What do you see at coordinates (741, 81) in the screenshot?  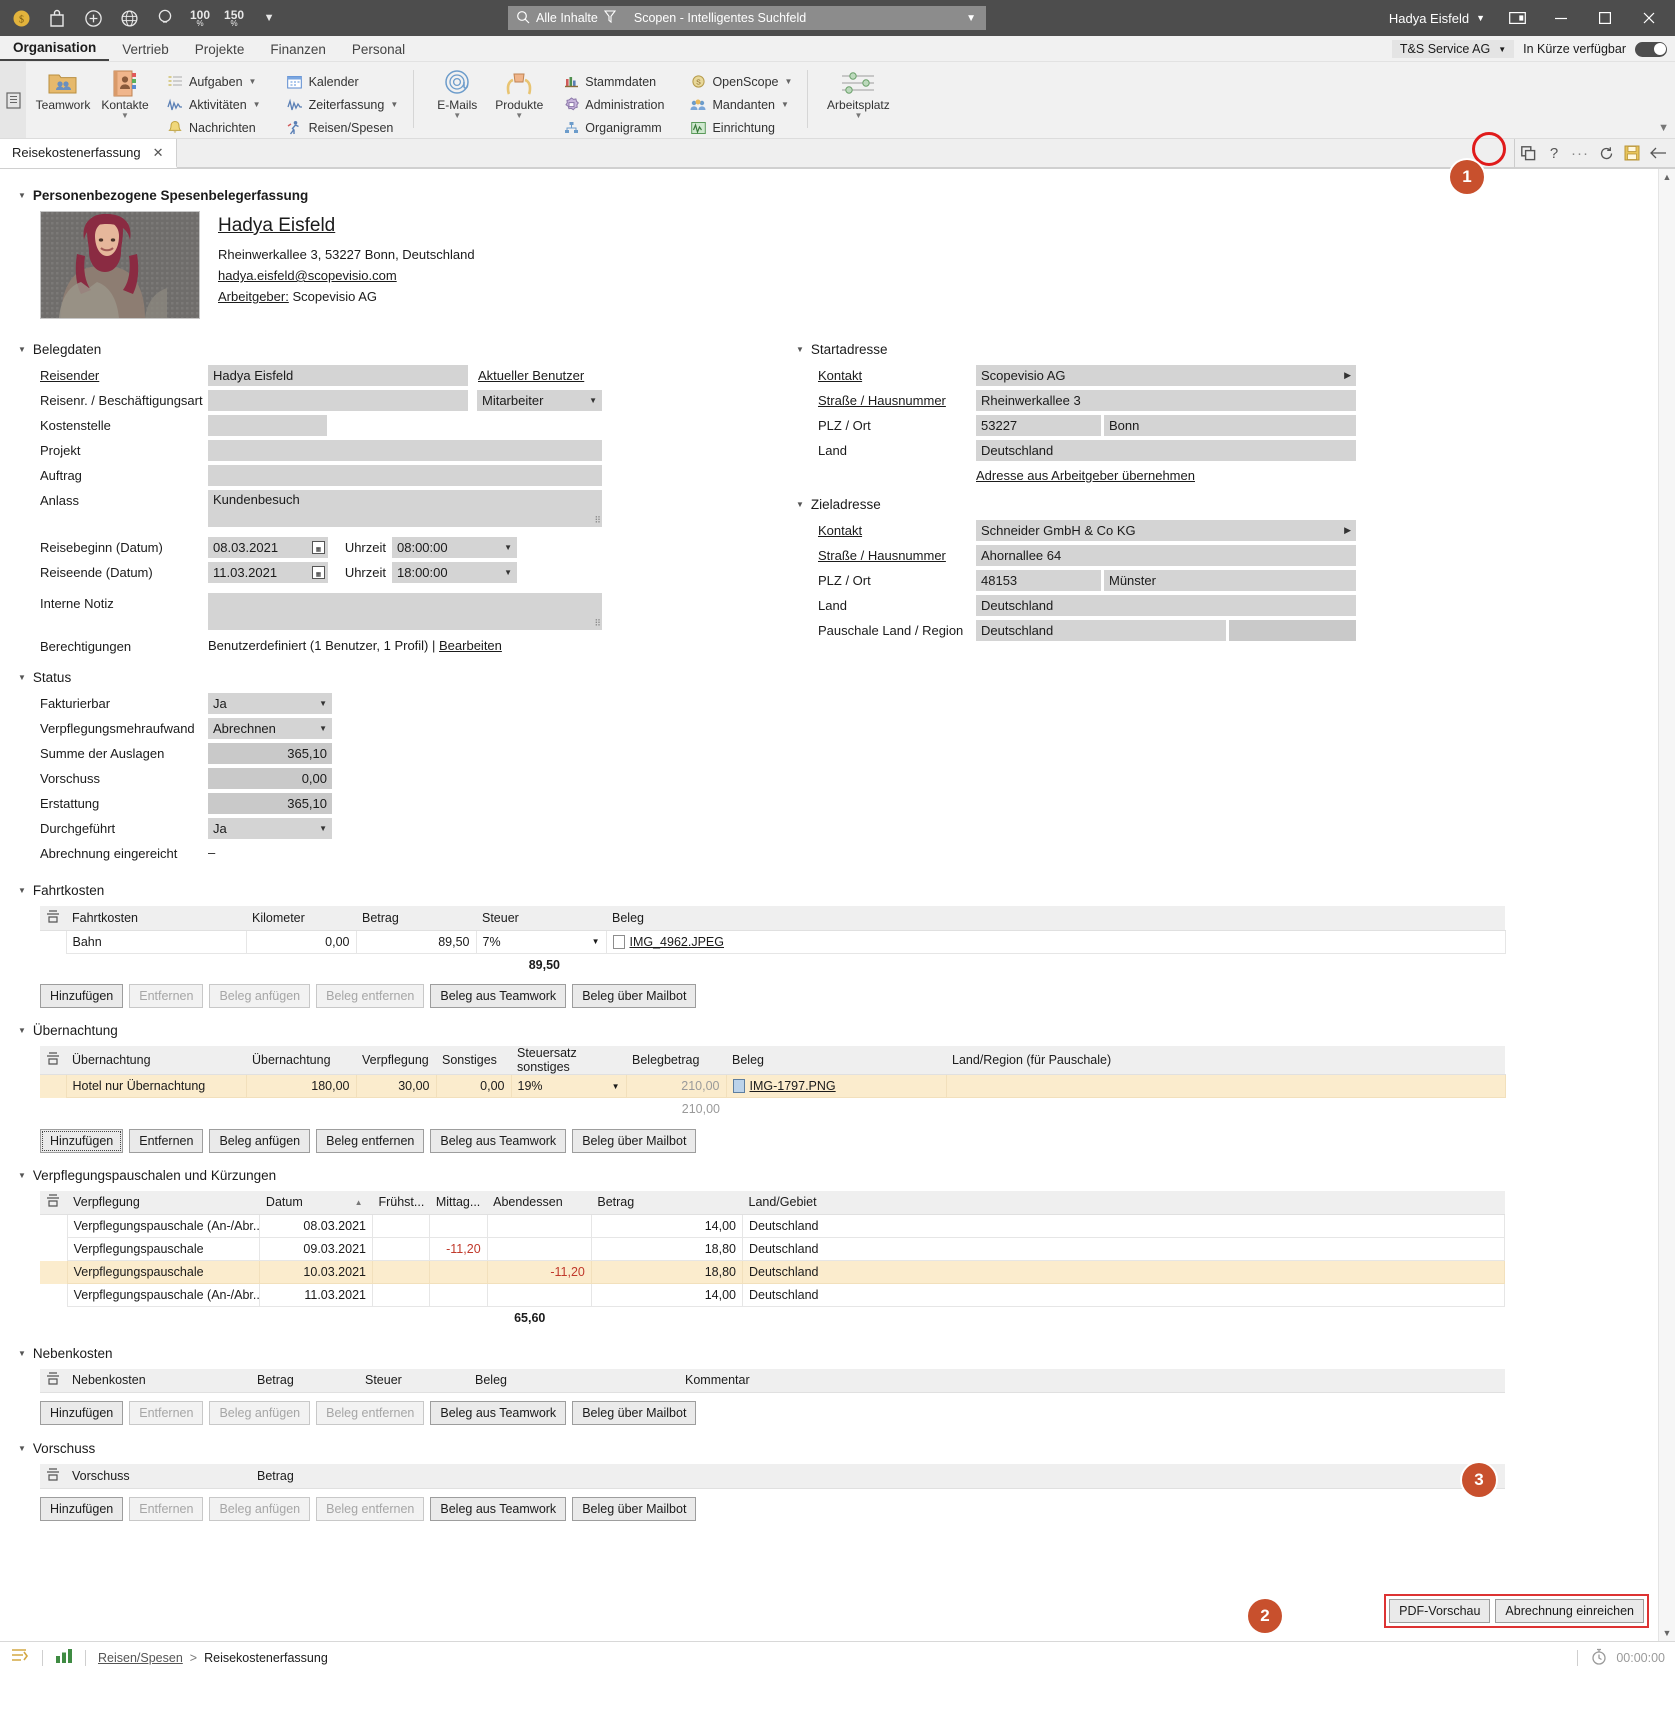 I see `ribbon-item-openscope: S OpenScope ▼` at bounding box center [741, 81].